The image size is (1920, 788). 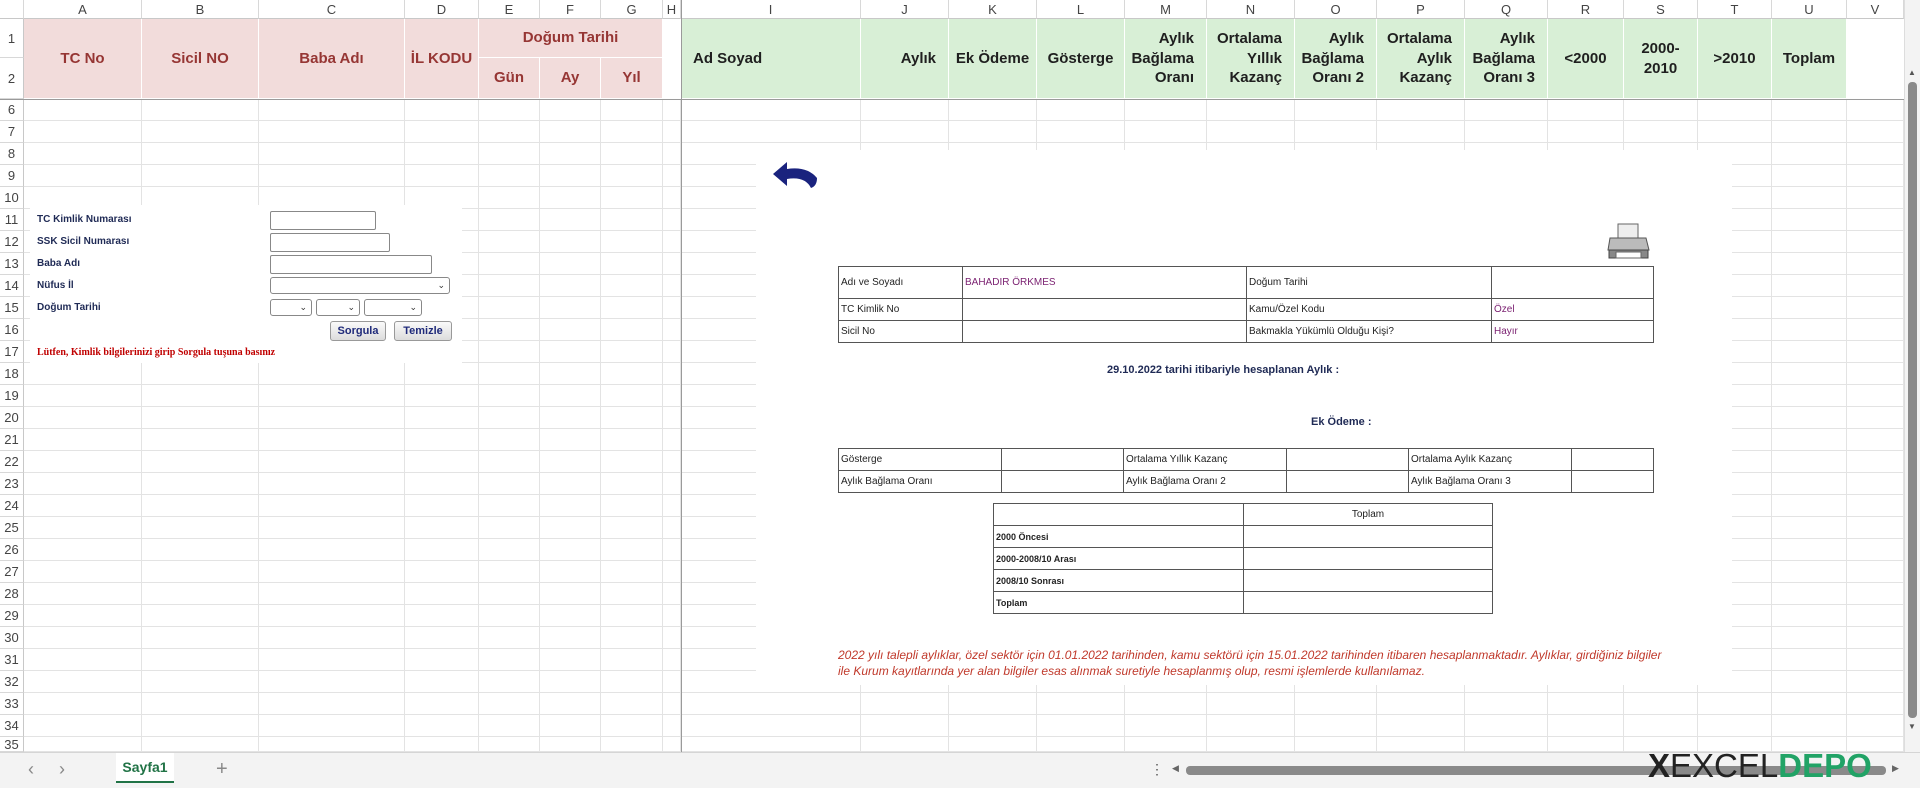 What do you see at coordinates (1895, 768) in the screenshot?
I see `scroll-right-arrow: ▶` at bounding box center [1895, 768].